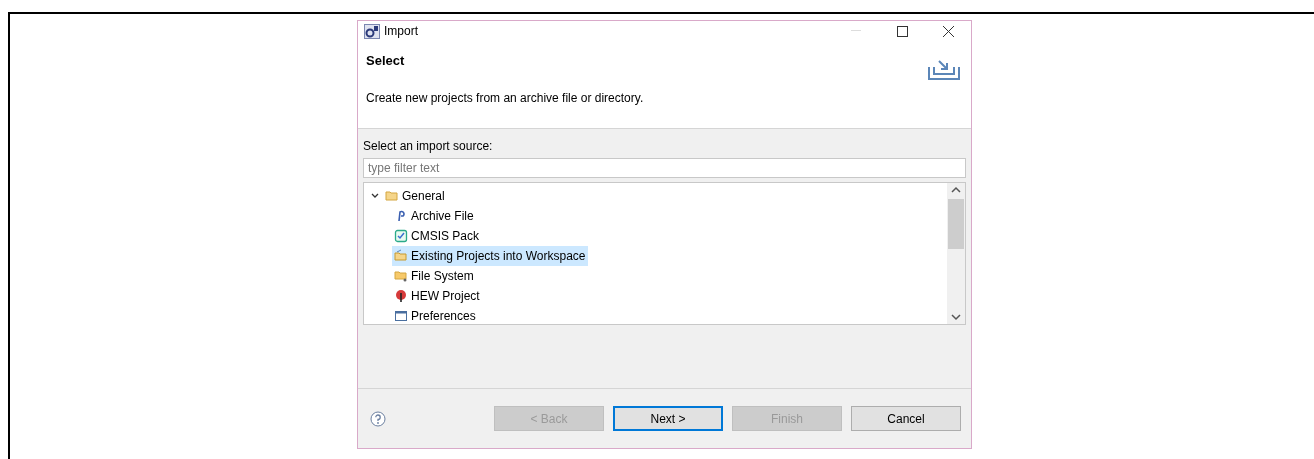 Image resolution: width=1314 pixels, height=459 pixels. What do you see at coordinates (435, 316) in the screenshot?
I see `tree-item: Preferences` at bounding box center [435, 316].